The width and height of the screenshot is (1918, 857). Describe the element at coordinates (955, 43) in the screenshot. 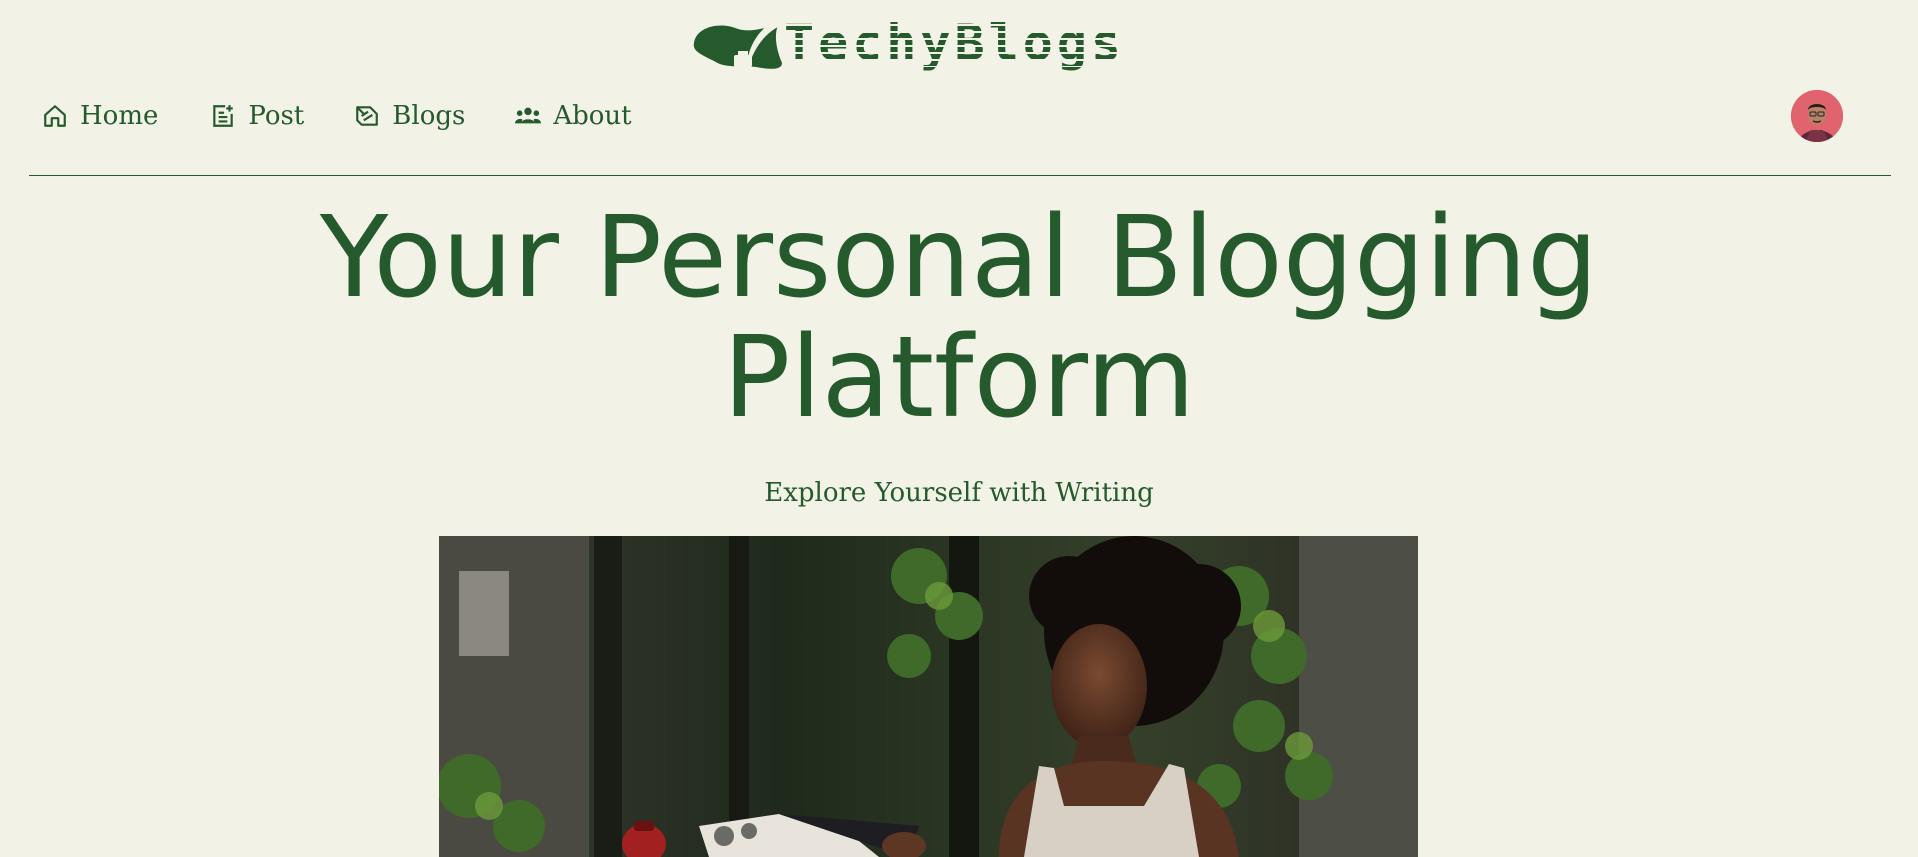

I see `site-logo-text: TechyBlogs` at that location.